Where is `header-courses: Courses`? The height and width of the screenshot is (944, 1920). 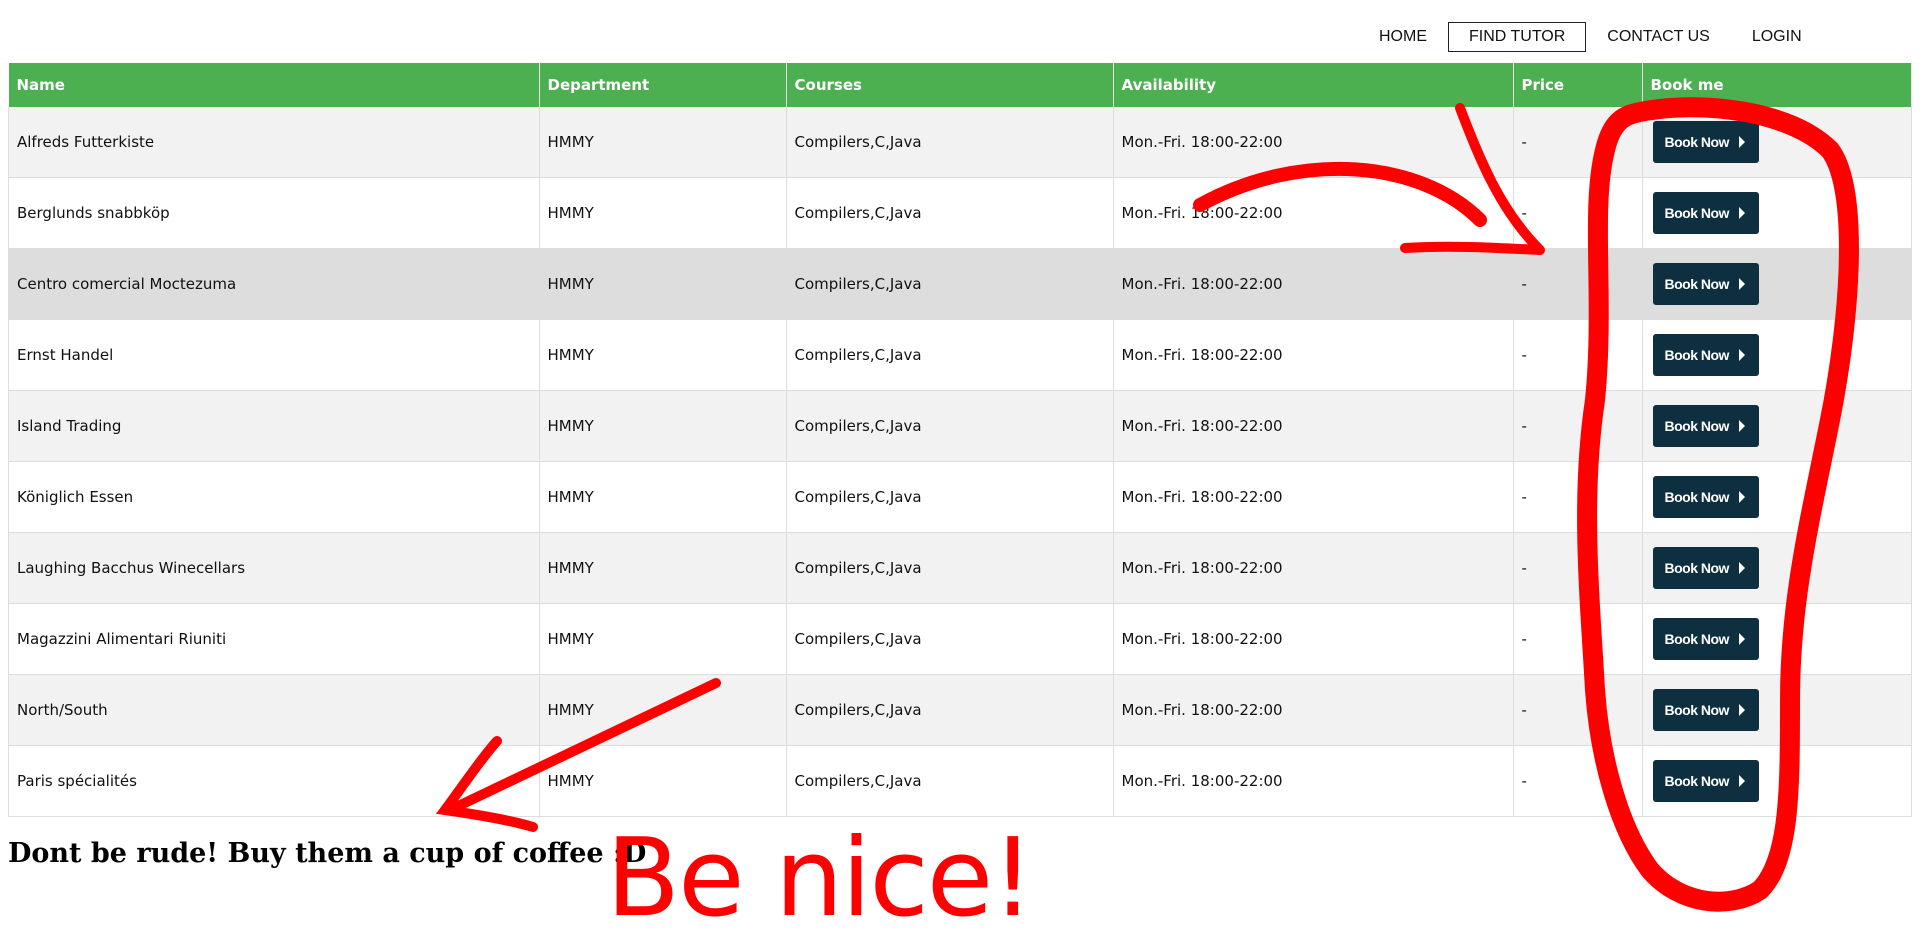
header-courses: Courses is located at coordinates (950, 85).